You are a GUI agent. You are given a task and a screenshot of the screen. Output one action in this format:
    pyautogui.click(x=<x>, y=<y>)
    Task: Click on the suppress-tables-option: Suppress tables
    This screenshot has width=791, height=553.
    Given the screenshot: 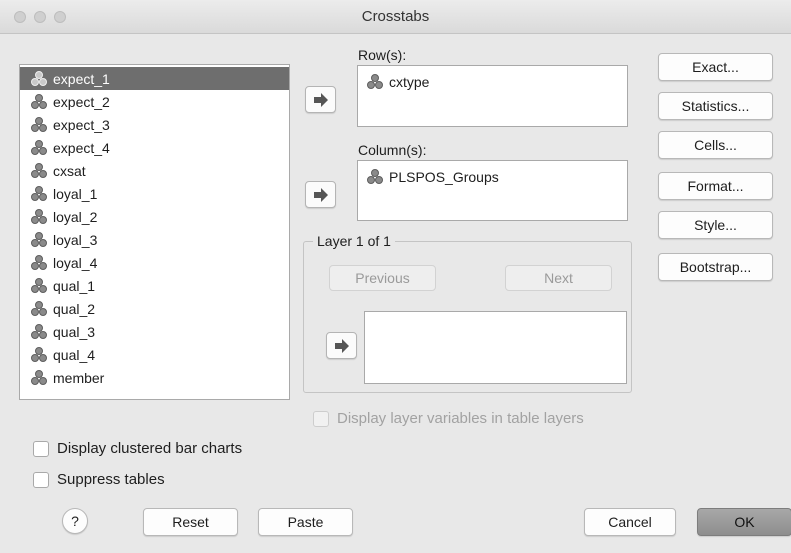 What is the action you would take?
    pyautogui.click(x=99, y=479)
    